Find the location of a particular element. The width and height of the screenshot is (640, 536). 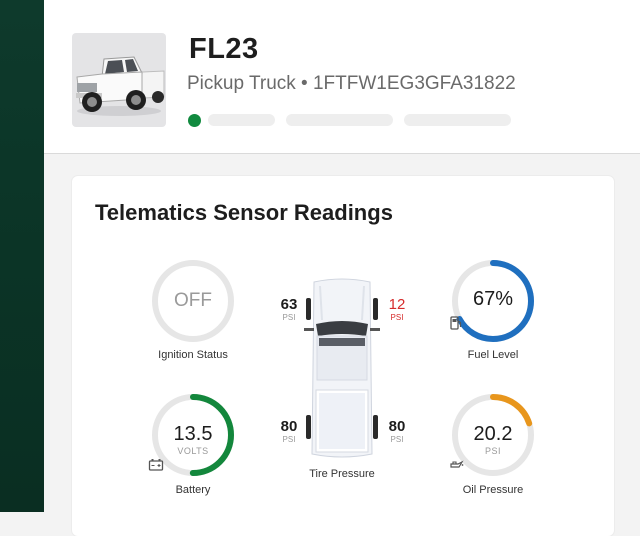

tire-rear-left-value: 80 is located at coordinates (289, 426).